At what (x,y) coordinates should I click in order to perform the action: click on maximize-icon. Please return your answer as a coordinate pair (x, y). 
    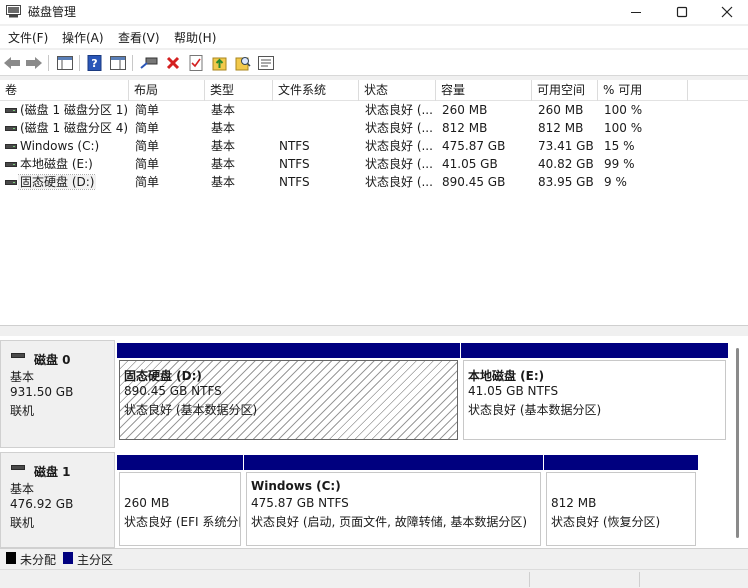
    Looking at the image, I should click on (682, 12).